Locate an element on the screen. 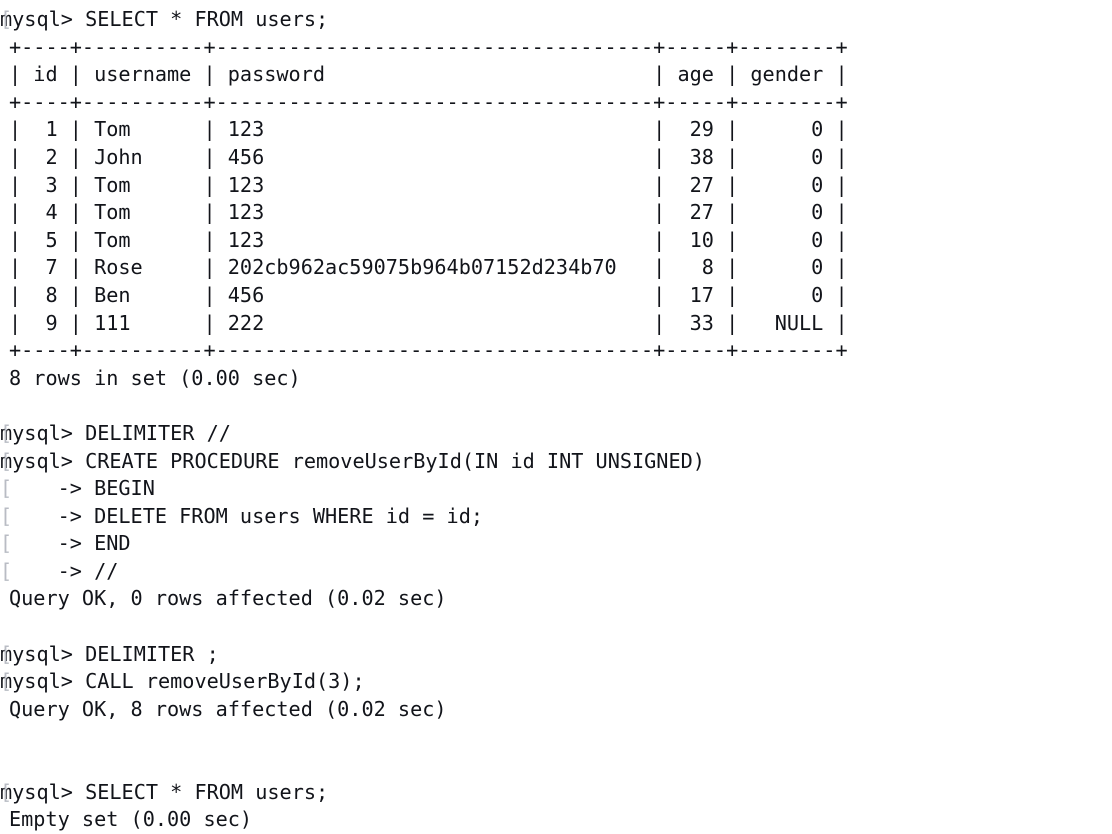 The image size is (1112, 834). terminal-line-table-row: | 2 | John | 456 | 38 | 0 | is located at coordinates (556, 158).